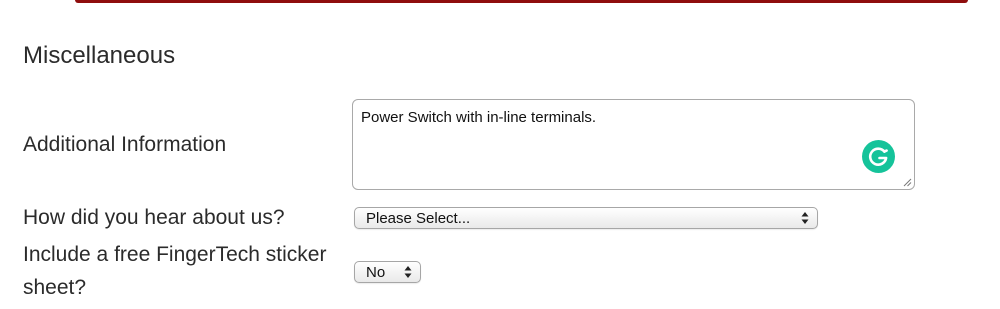  What do you see at coordinates (154, 217) in the screenshot?
I see `hear-about-label: How did you hear about us?` at bounding box center [154, 217].